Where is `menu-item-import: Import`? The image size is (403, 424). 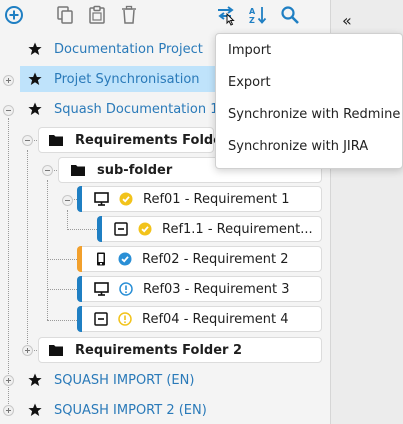
menu-item-import: Import is located at coordinates (309, 50).